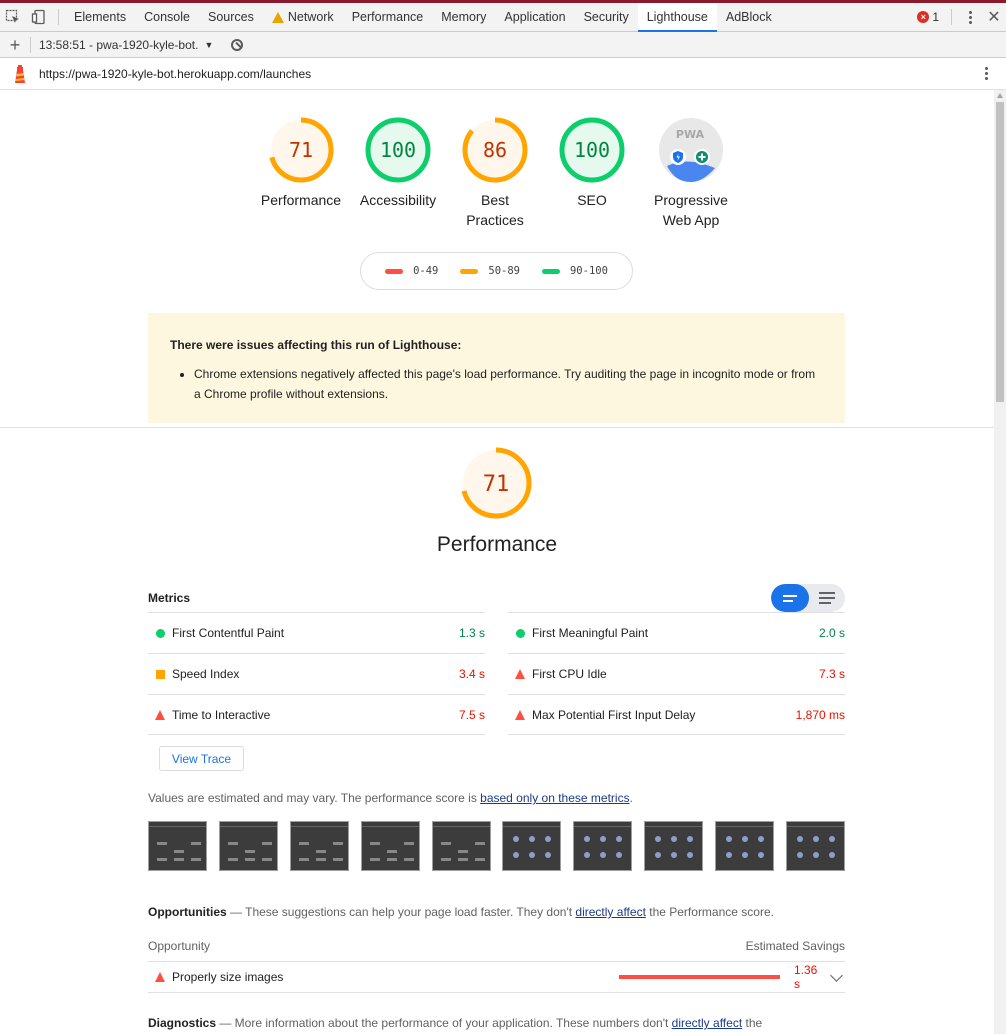 Image resolution: width=1006 pixels, height=1034 pixels. What do you see at coordinates (471, 674) in the screenshot?
I see `metric-value: 3.4 s` at bounding box center [471, 674].